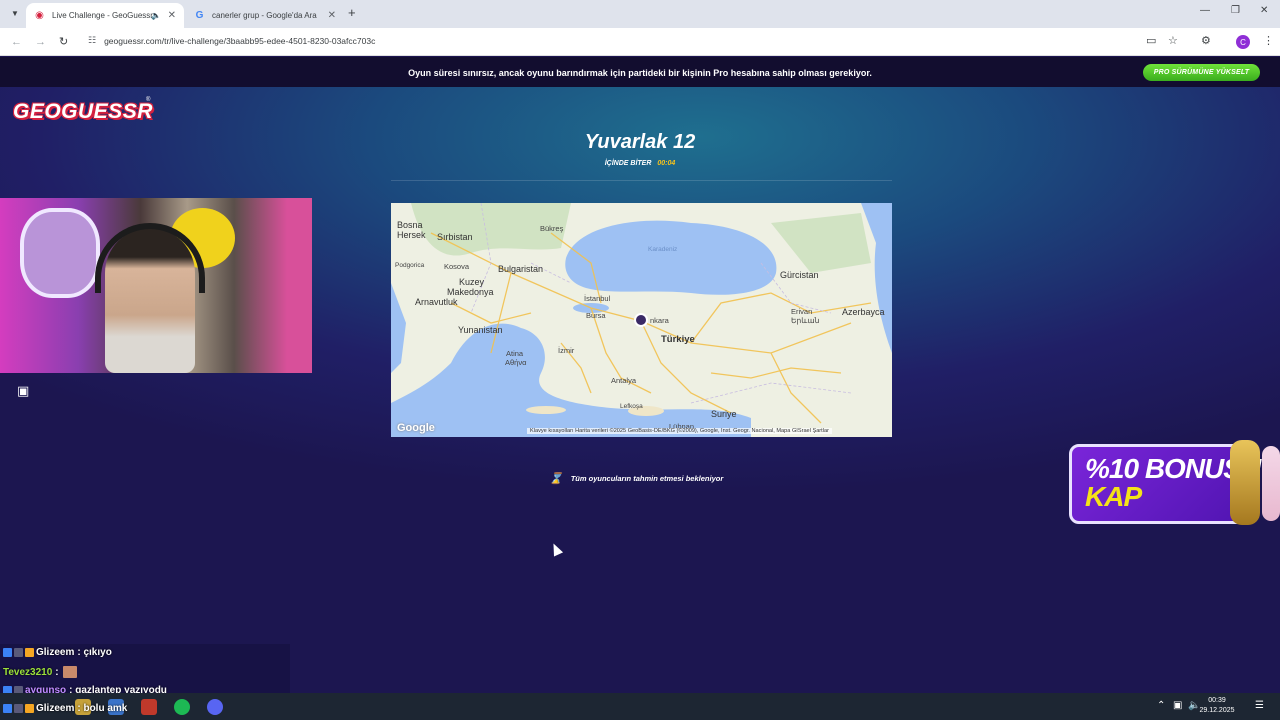 This screenshot has width=1280, height=720. Describe the element at coordinates (663, 249) in the screenshot. I see `map-label-karadeniz: Karadeniz` at that location.